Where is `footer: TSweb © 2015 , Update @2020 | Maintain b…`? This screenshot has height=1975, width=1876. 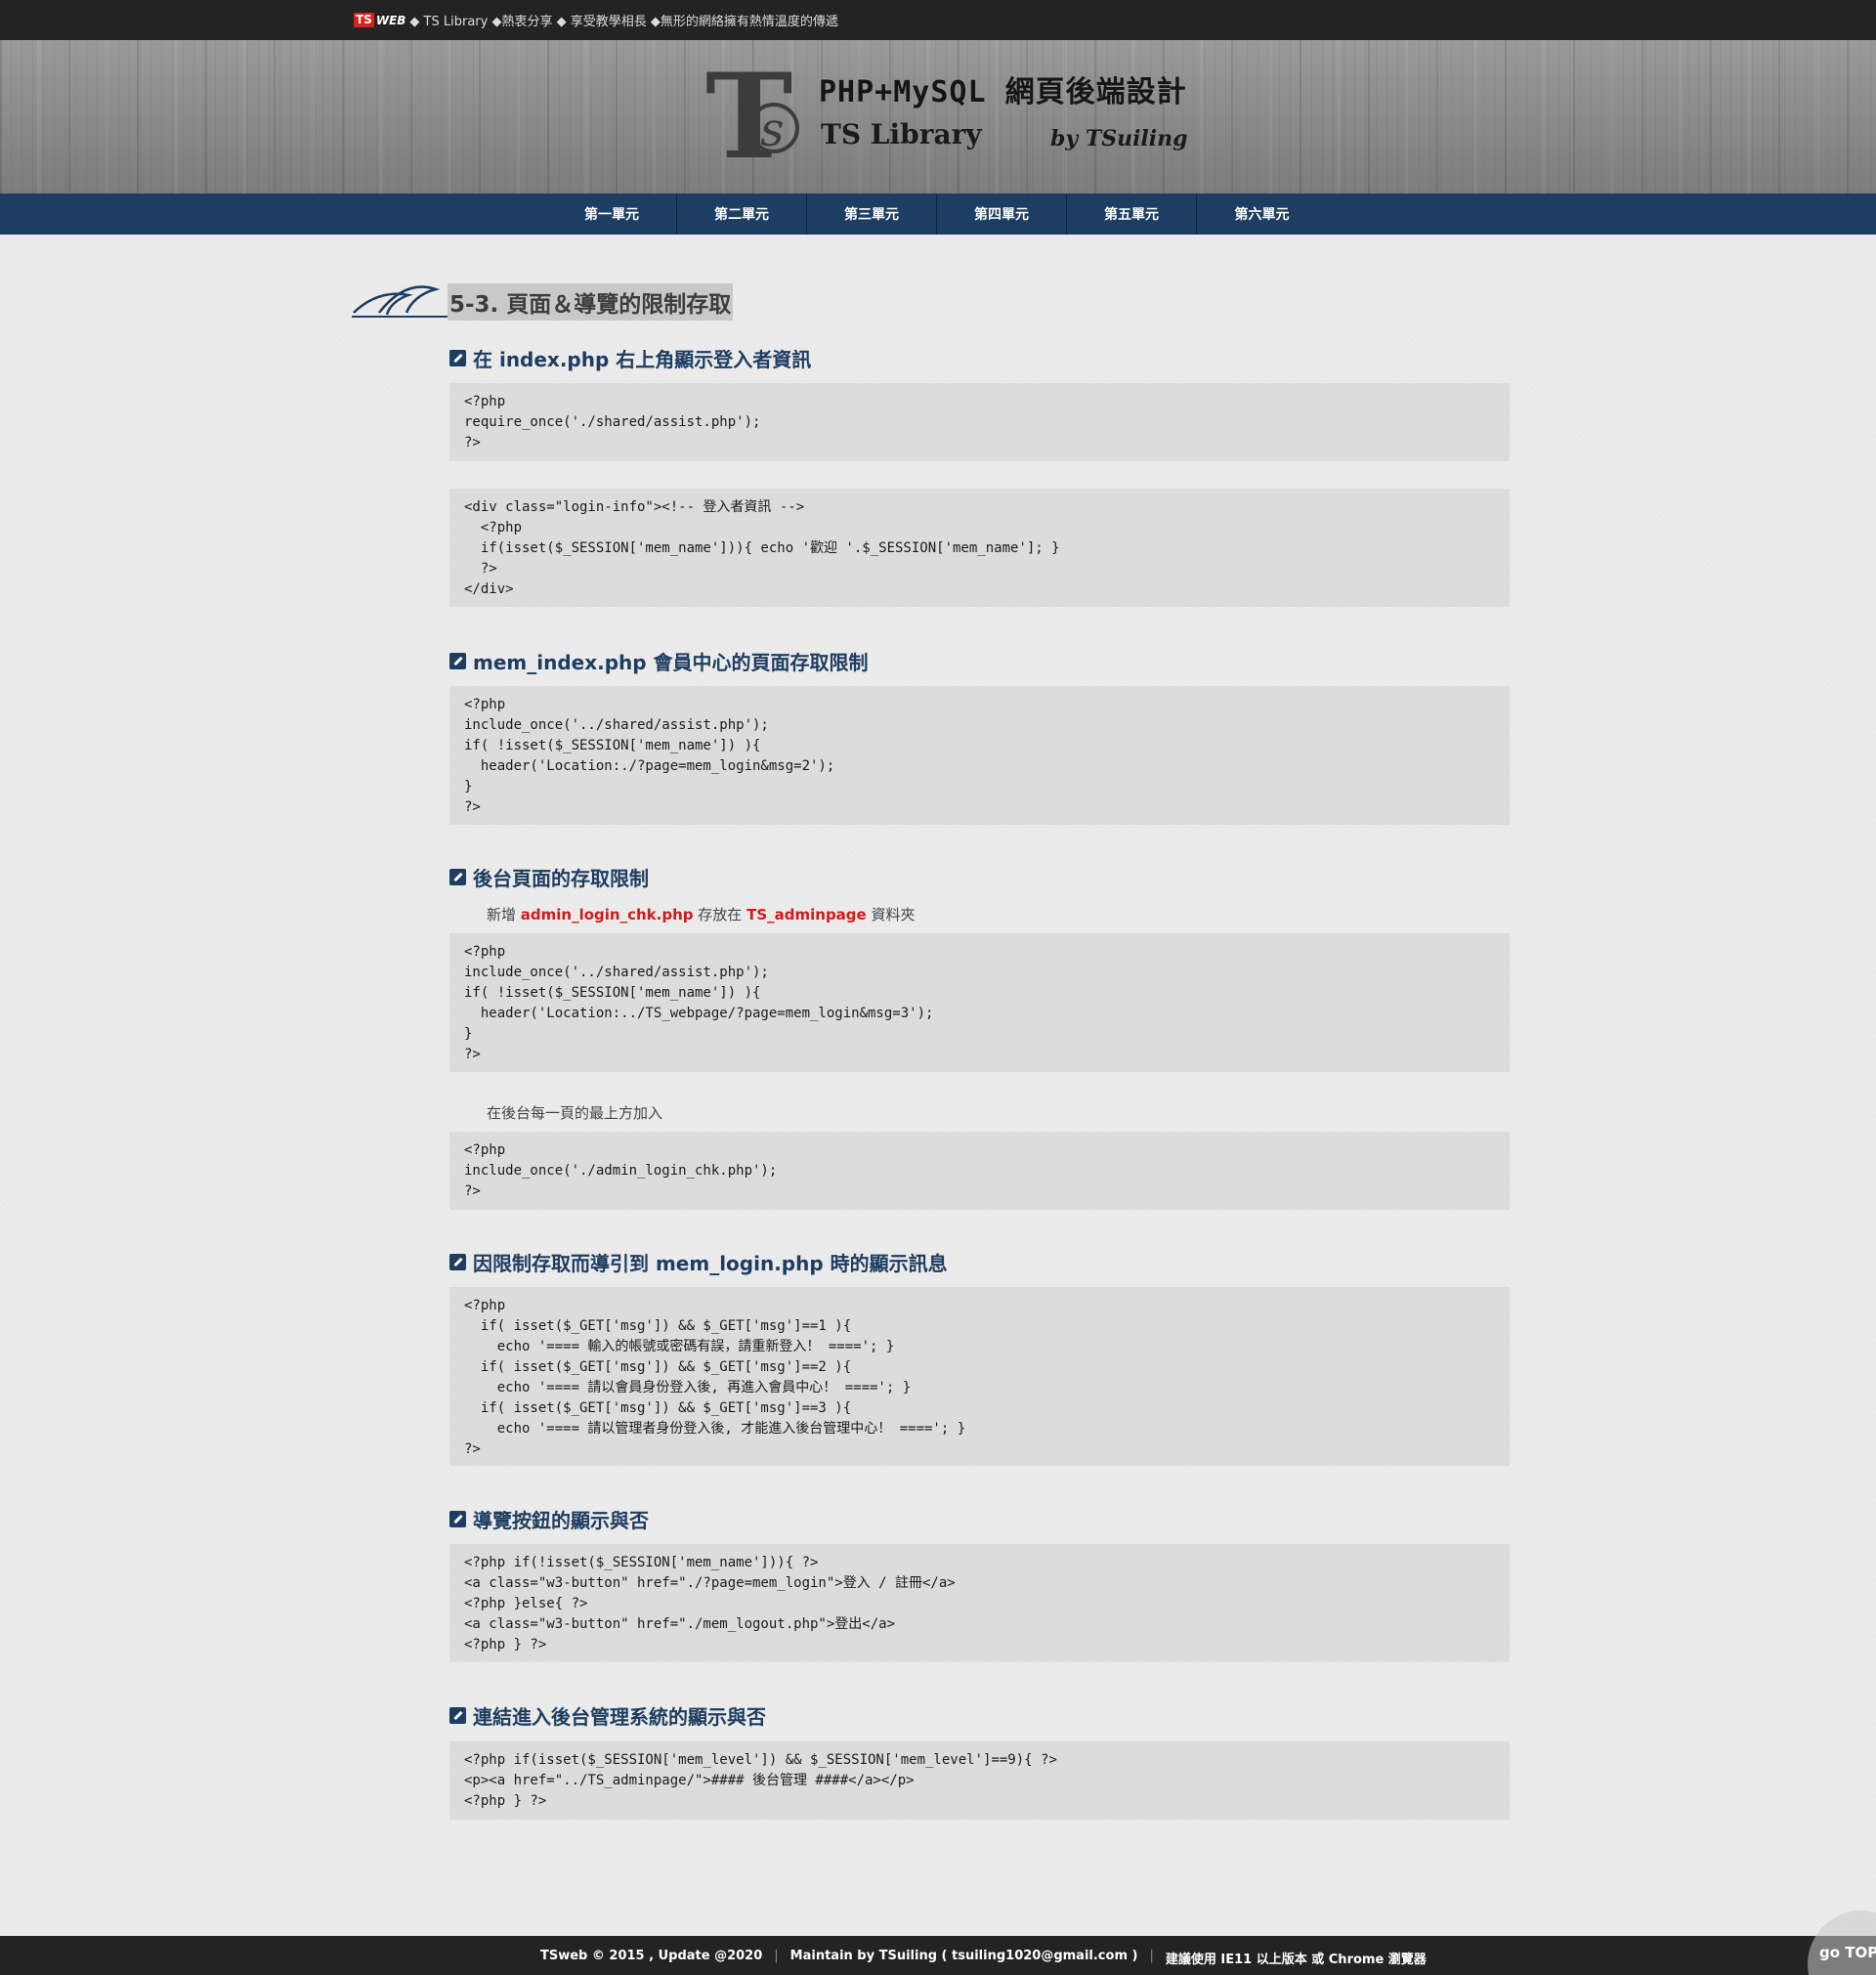
footer: TSweb © 2015 , Update @2020 | Maintain b… is located at coordinates (938, 1956).